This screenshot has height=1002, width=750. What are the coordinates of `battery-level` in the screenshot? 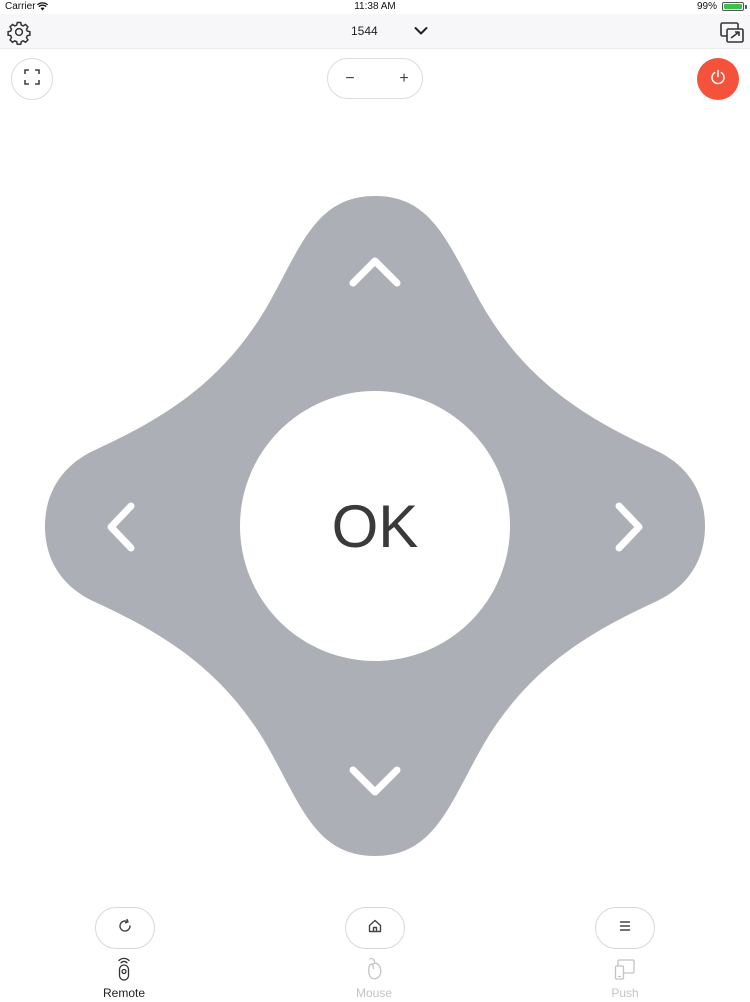 It's located at (733, 6).